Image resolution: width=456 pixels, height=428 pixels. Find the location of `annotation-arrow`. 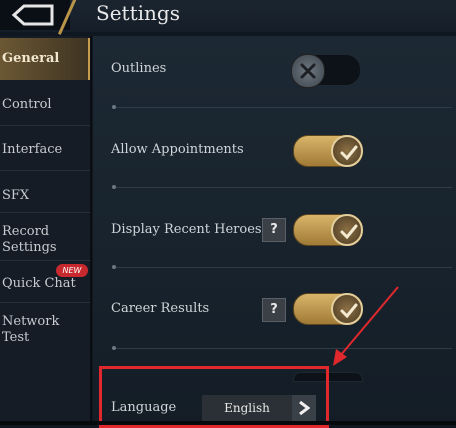

annotation-arrow is located at coordinates (366, 326).